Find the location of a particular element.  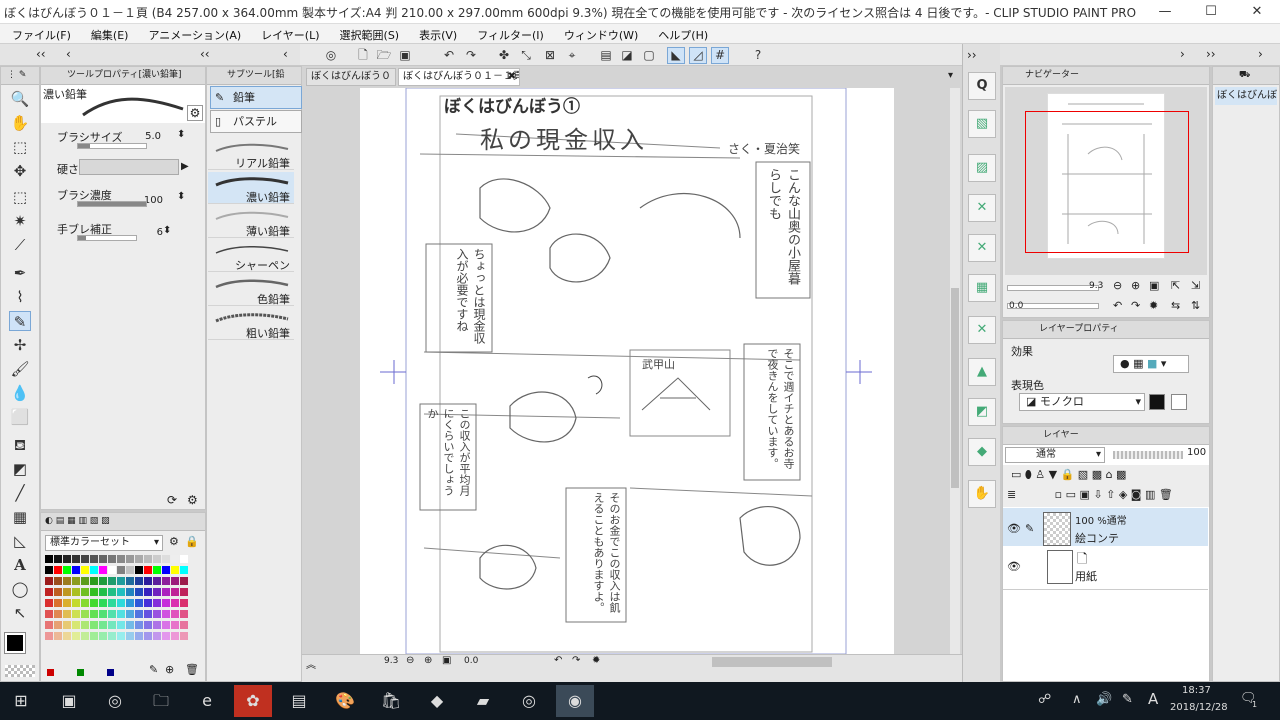

material-panel-icon-8: ◩ is located at coordinates (982, 412).